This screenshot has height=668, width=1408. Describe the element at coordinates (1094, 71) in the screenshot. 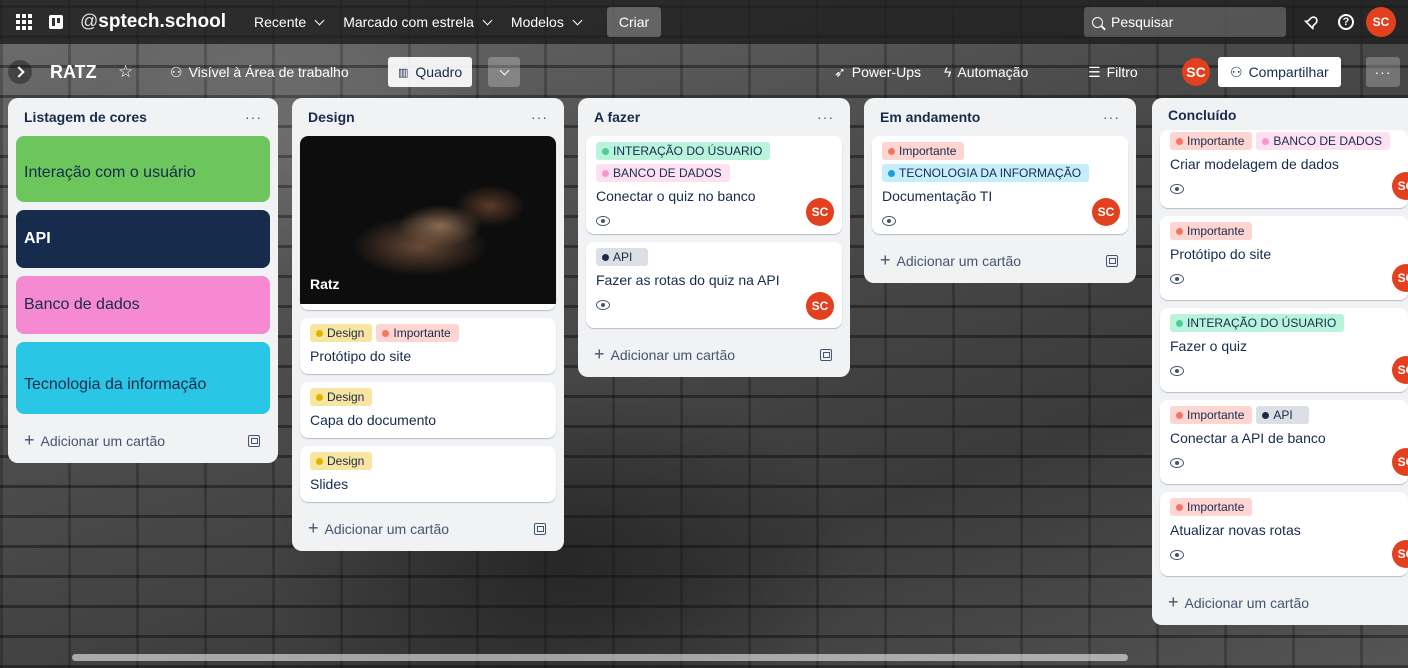

I see `filter-icon: ☰` at that location.